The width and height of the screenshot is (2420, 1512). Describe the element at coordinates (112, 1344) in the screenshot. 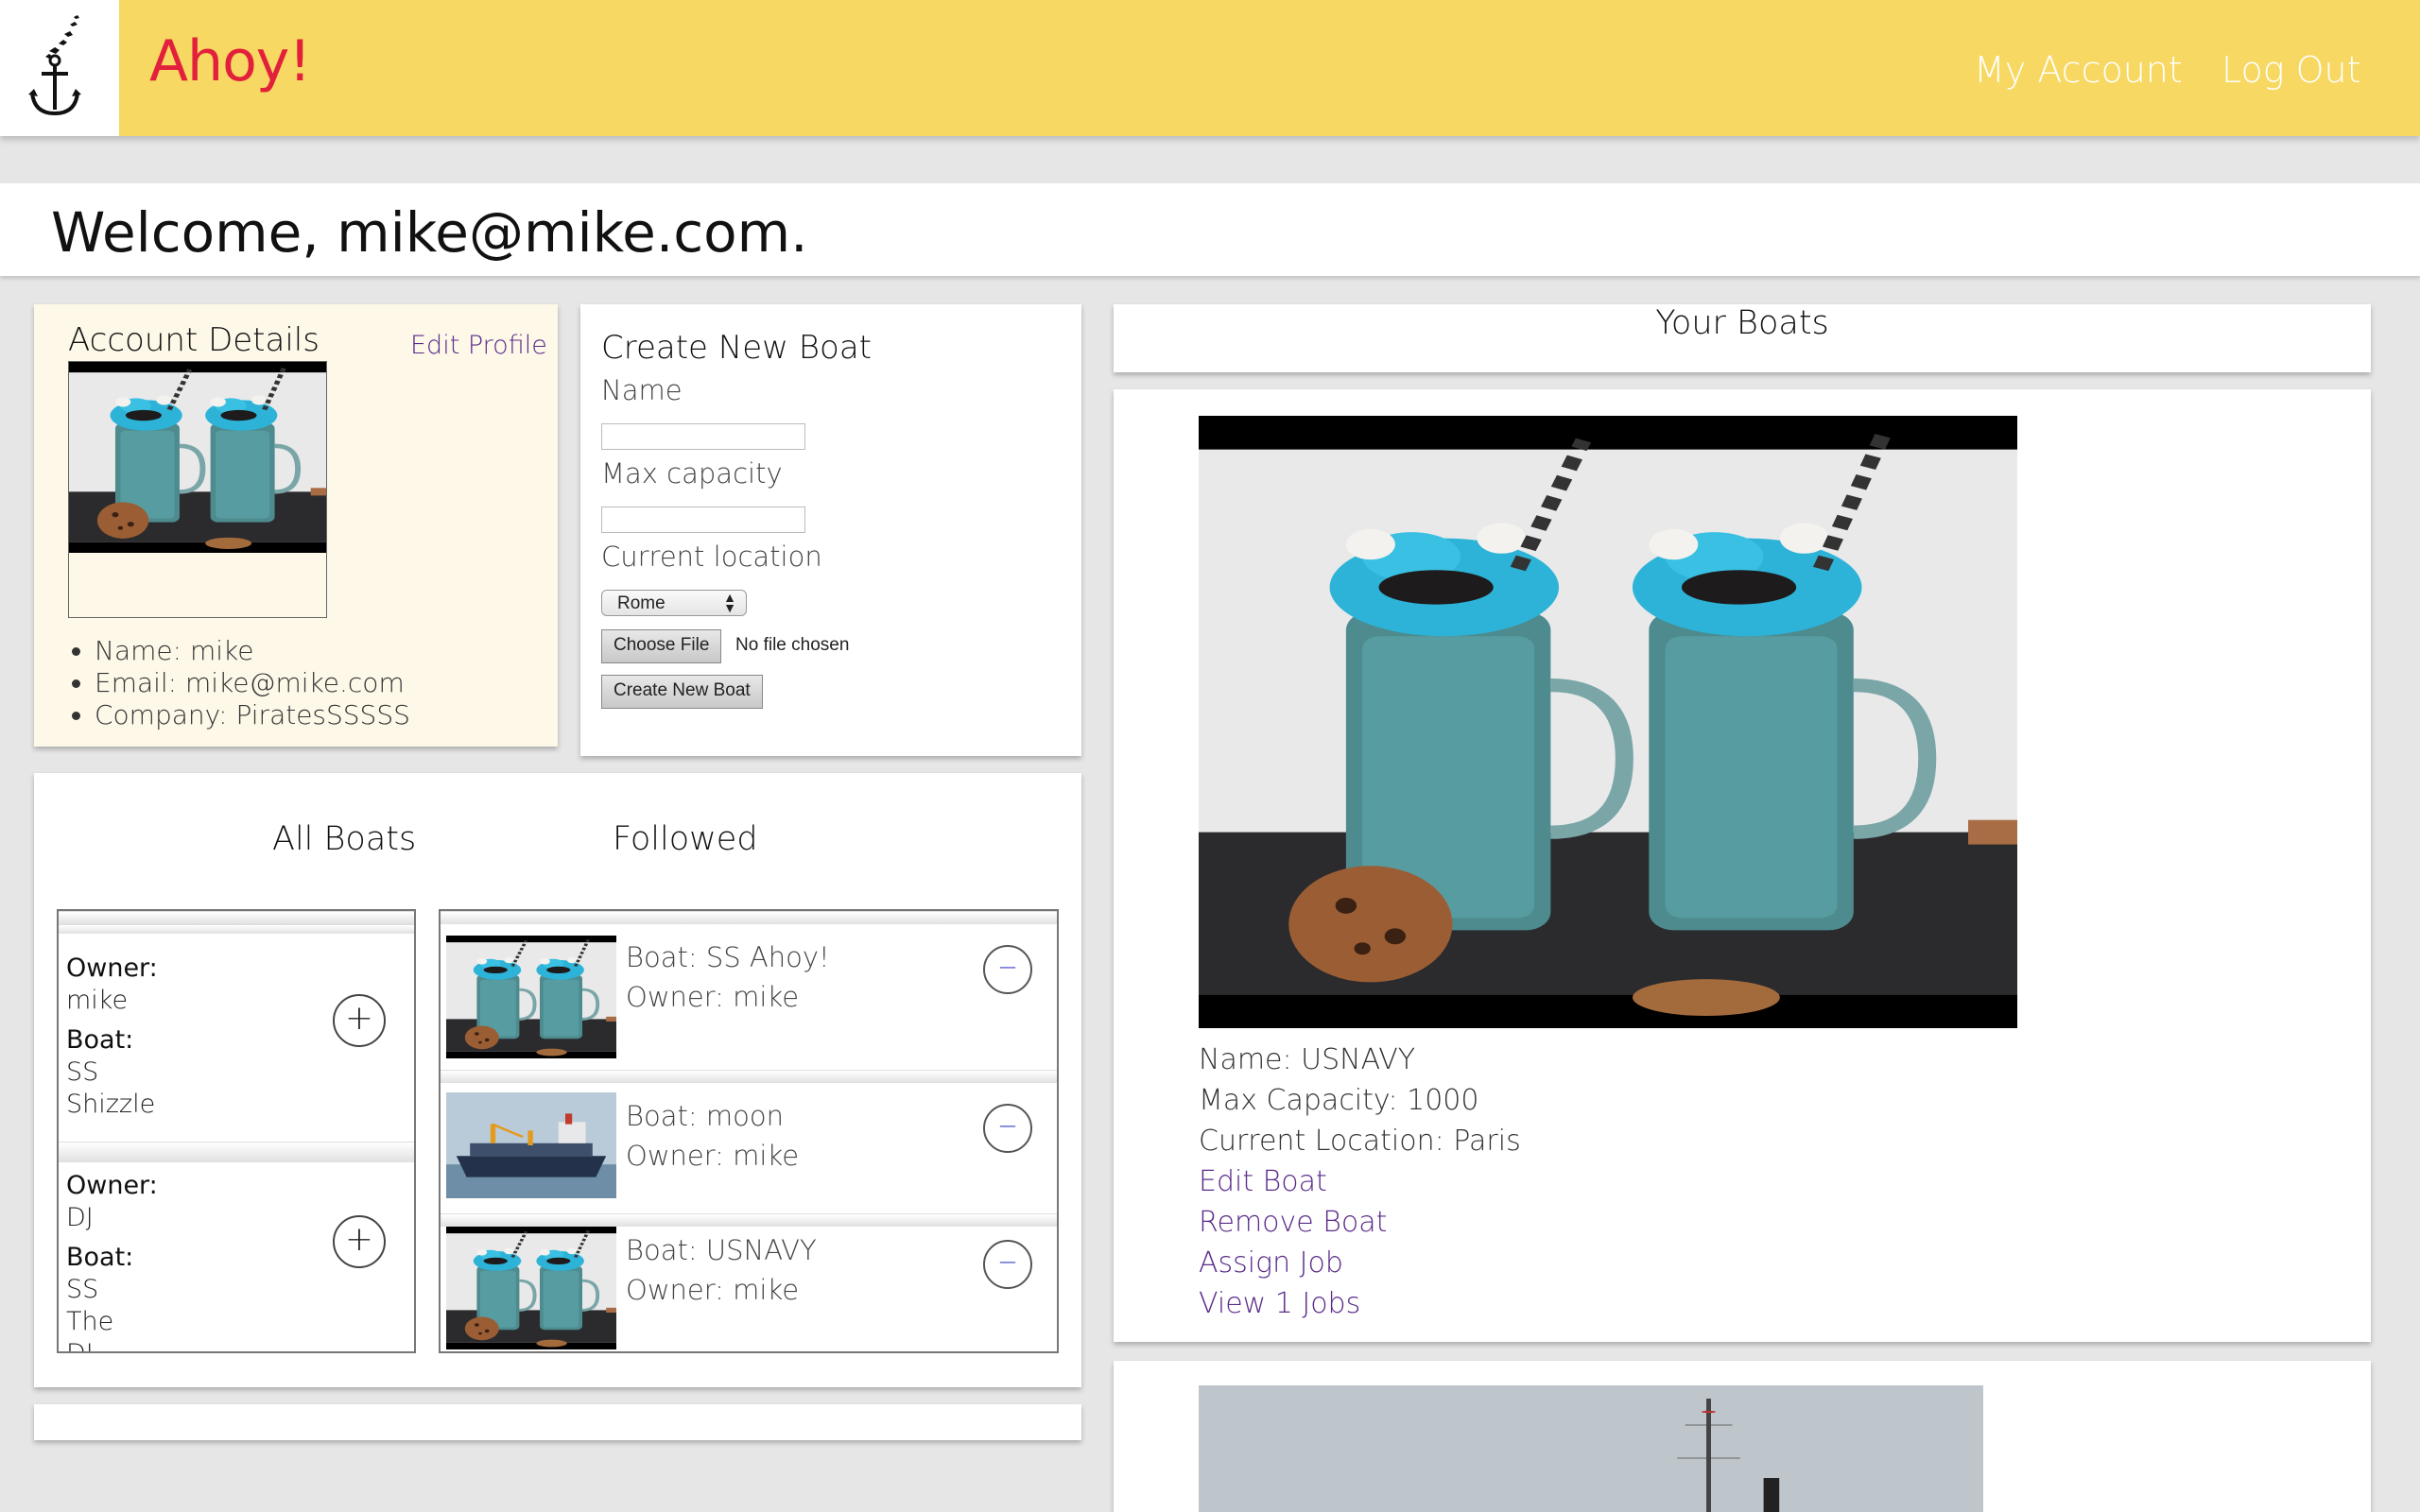

I see `boat-value: DJ` at that location.